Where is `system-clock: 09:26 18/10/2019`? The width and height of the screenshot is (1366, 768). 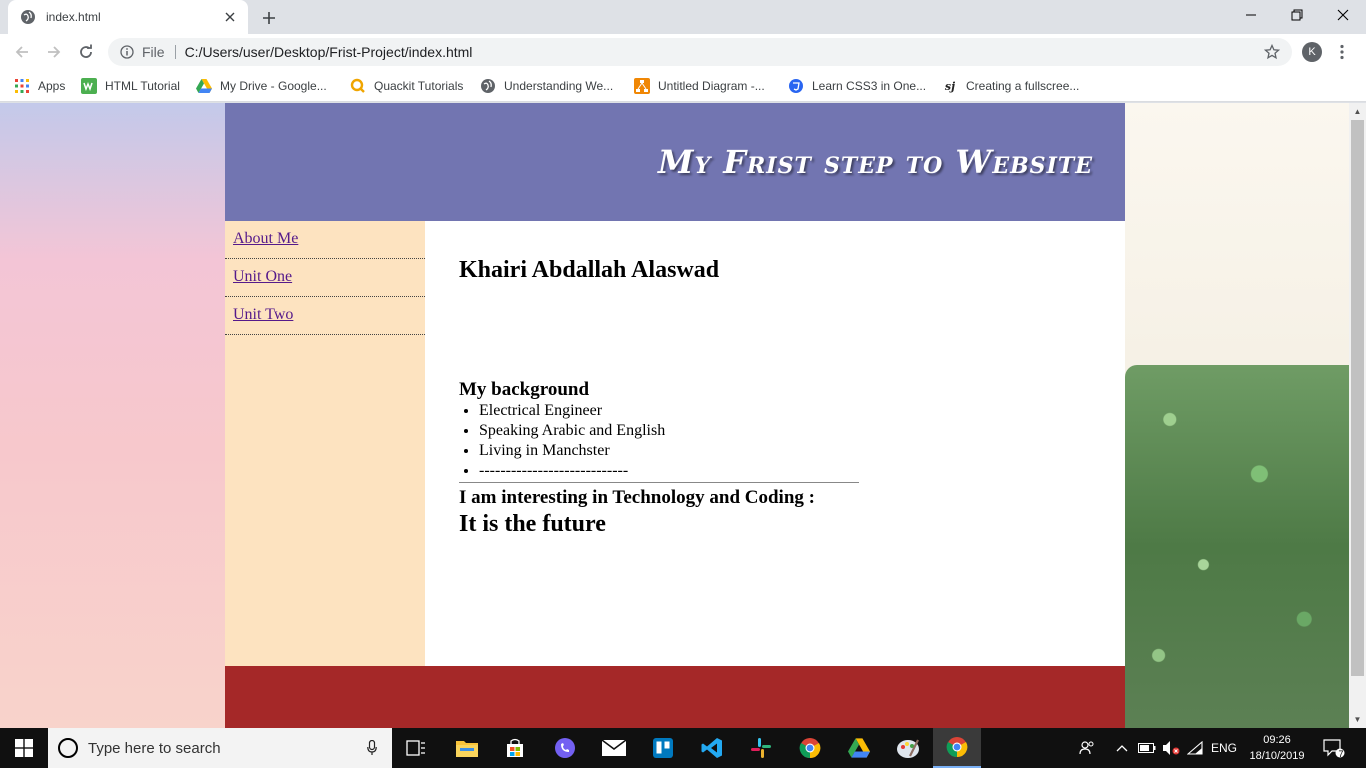
system-clock: 09:26 18/10/2019 is located at coordinates (1277, 748).